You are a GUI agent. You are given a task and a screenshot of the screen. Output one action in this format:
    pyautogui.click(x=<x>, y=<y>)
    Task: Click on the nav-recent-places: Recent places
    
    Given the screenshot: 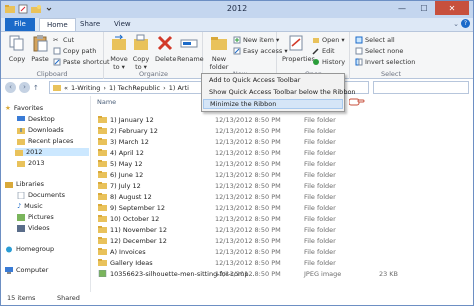 What is the action you would take?
    pyautogui.click(x=45, y=141)
    